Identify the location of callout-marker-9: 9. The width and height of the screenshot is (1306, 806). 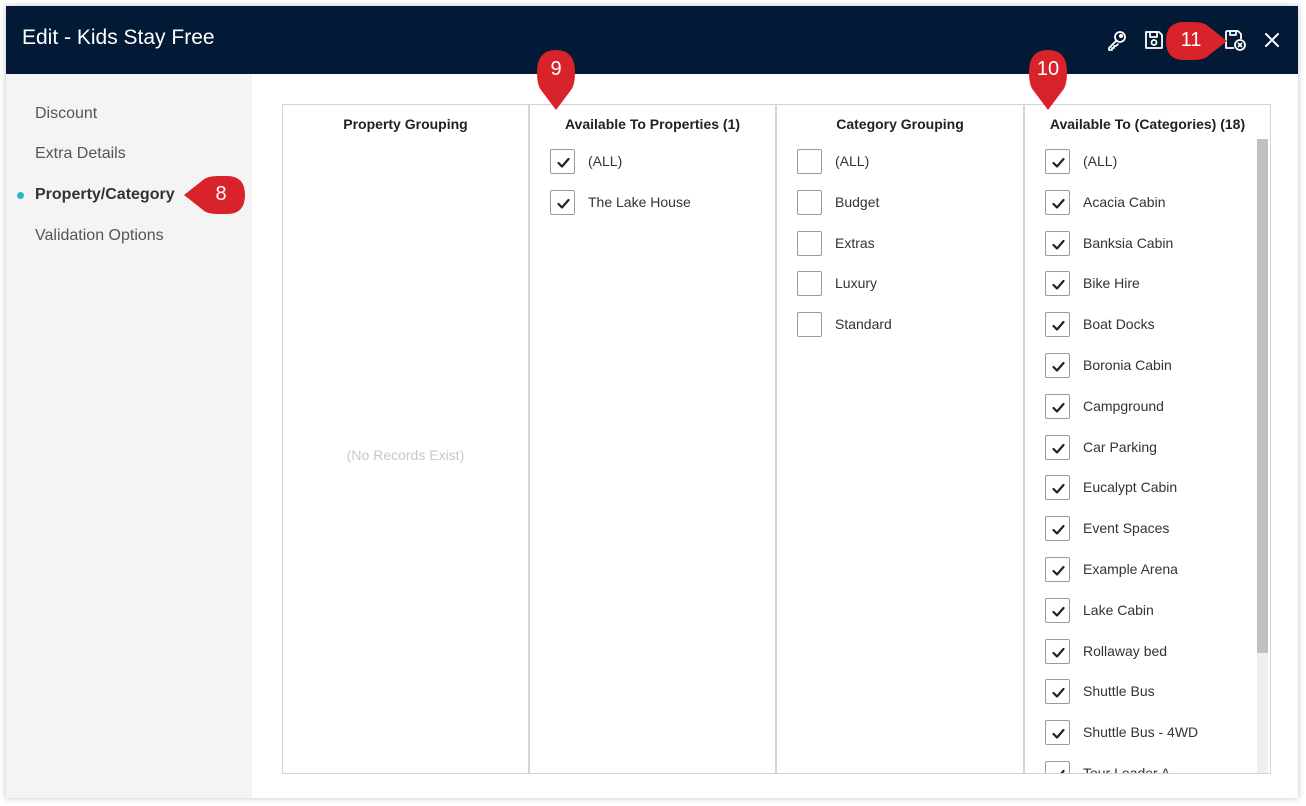
(556, 80).